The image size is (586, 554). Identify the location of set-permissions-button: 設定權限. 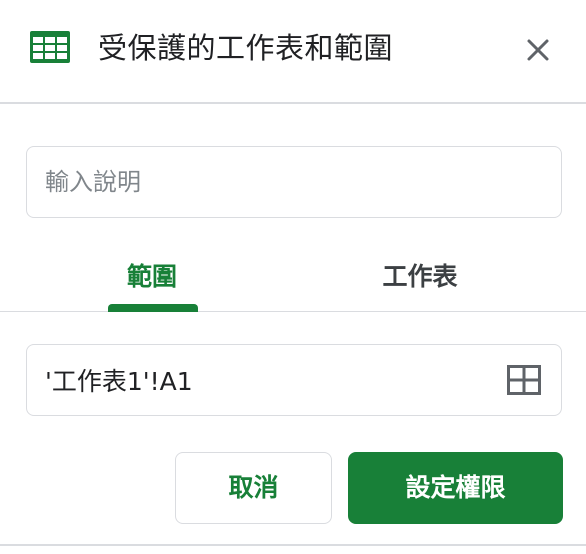
(455, 488).